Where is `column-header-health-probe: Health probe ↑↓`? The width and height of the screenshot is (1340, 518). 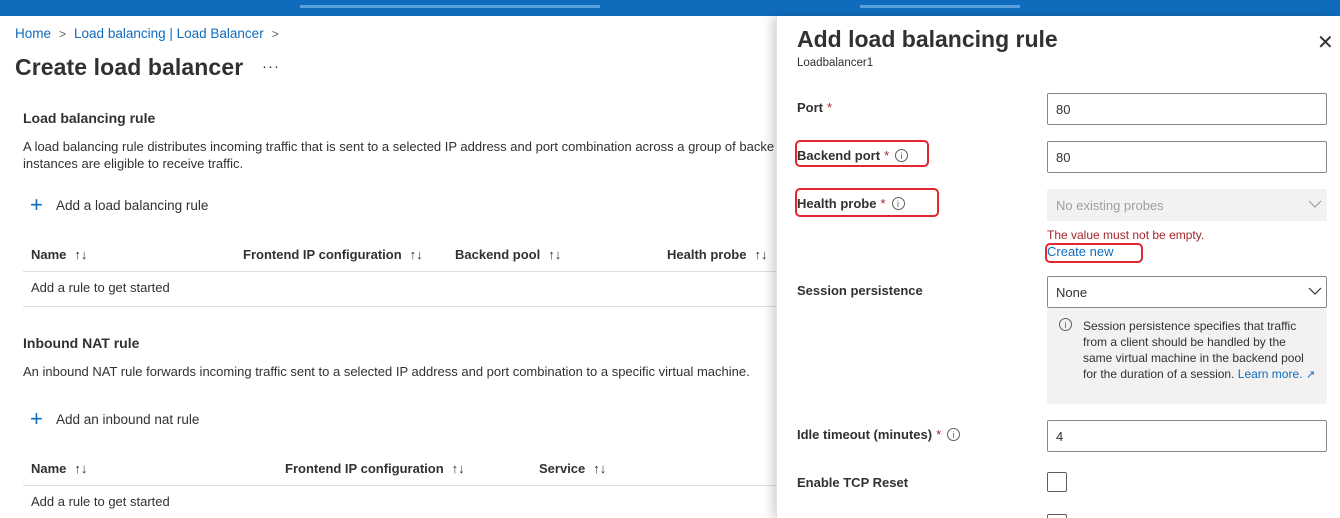
column-header-health-probe: Health probe ↑↓ is located at coordinates (717, 254).